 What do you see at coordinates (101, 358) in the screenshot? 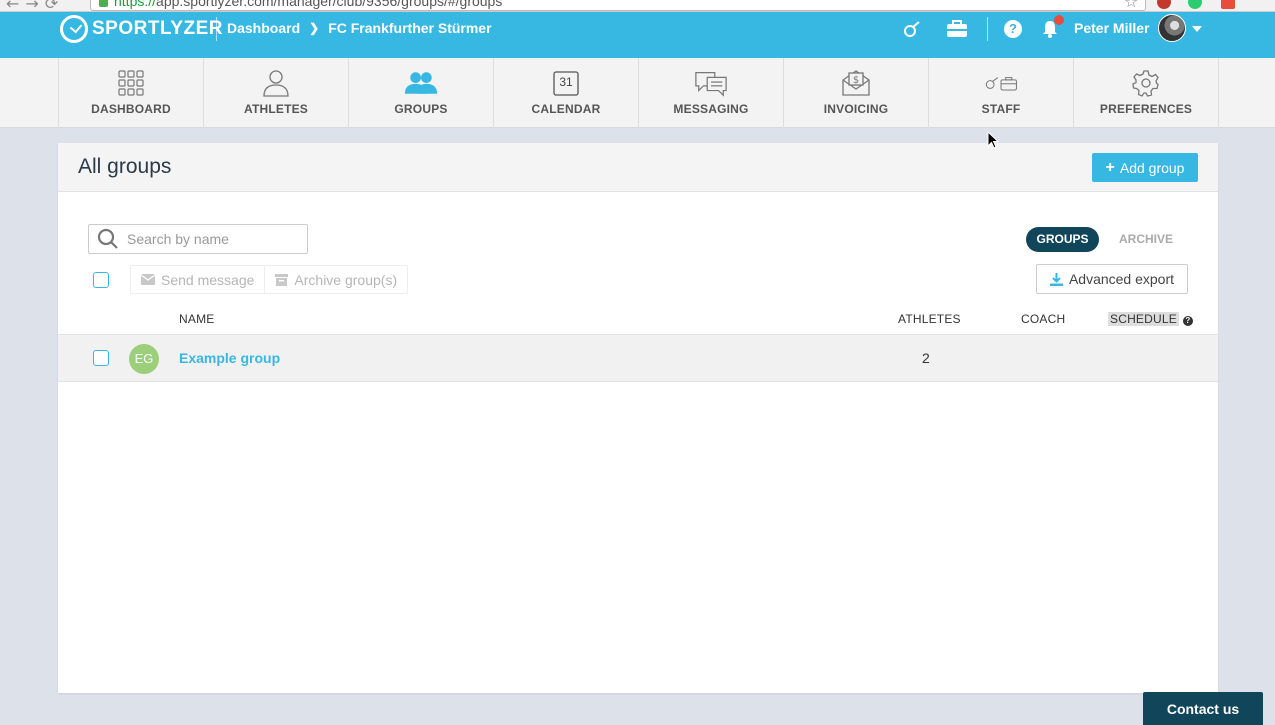
I see `row-checkbox` at bounding box center [101, 358].